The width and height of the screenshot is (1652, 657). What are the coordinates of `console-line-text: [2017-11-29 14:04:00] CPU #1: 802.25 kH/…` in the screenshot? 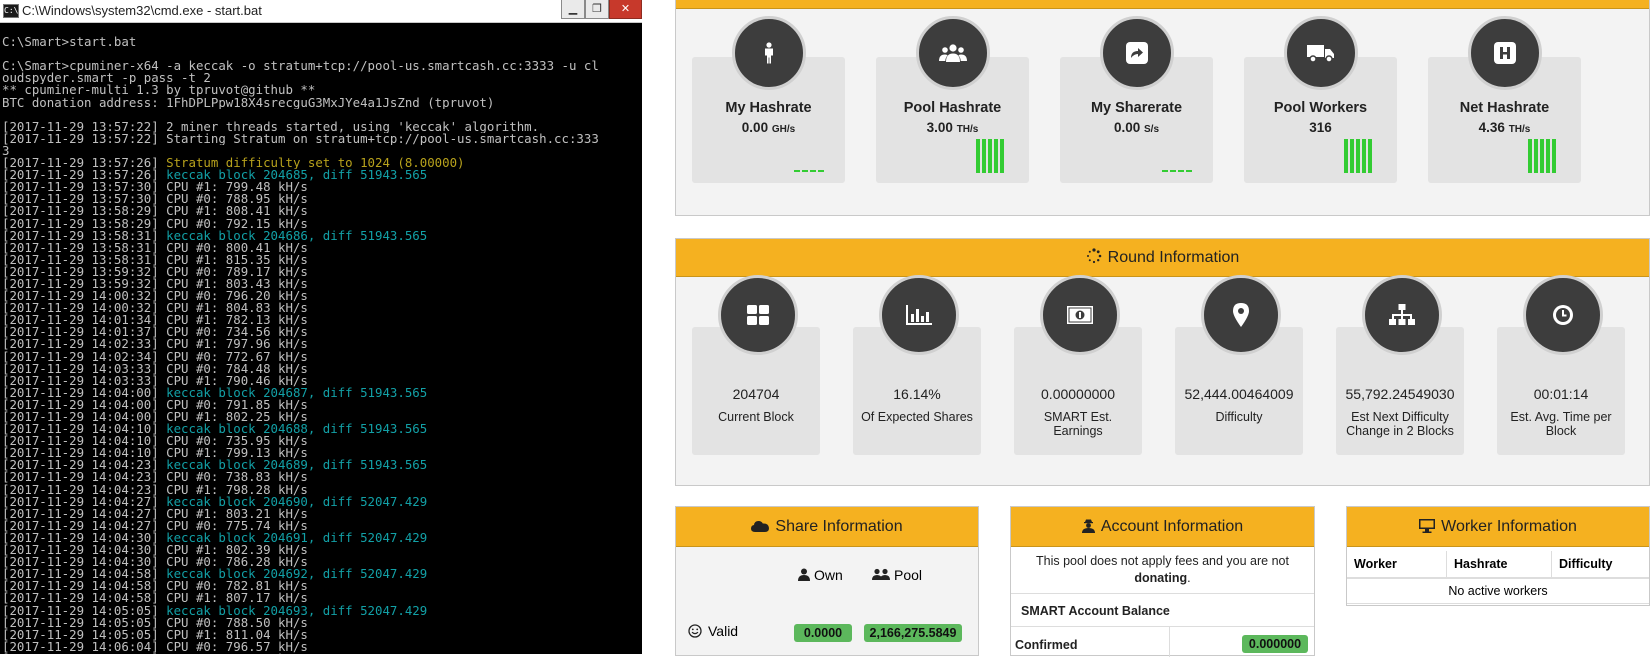 It's located at (155, 417).